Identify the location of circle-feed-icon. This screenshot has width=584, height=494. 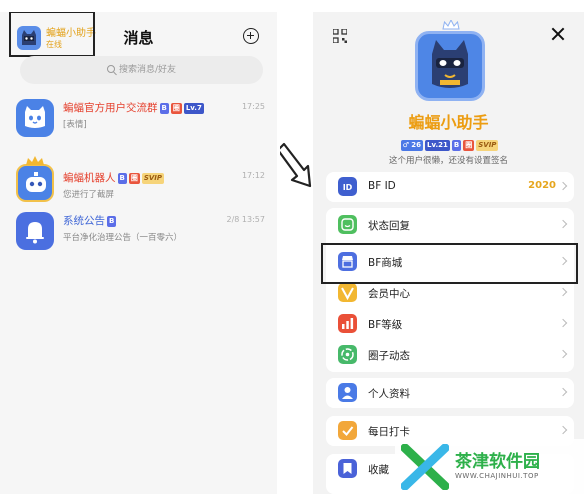
(347, 354).